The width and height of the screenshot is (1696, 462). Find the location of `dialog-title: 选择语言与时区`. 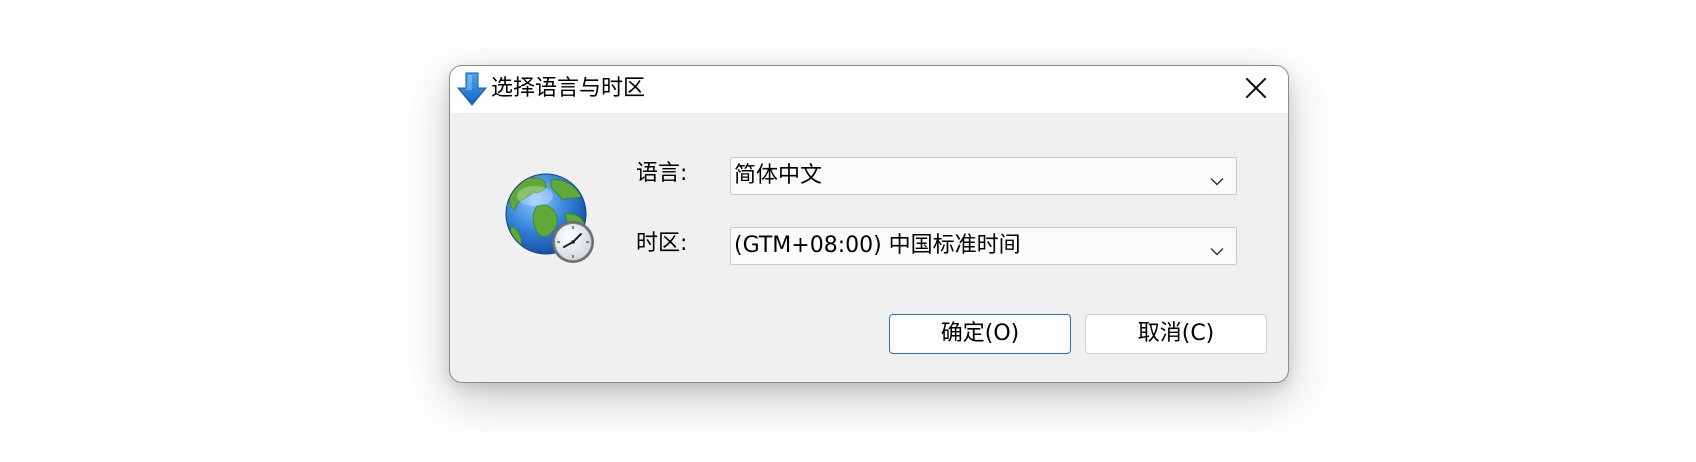

dialog-title: 选择语言与时区 is located at coordinates (568, 88).